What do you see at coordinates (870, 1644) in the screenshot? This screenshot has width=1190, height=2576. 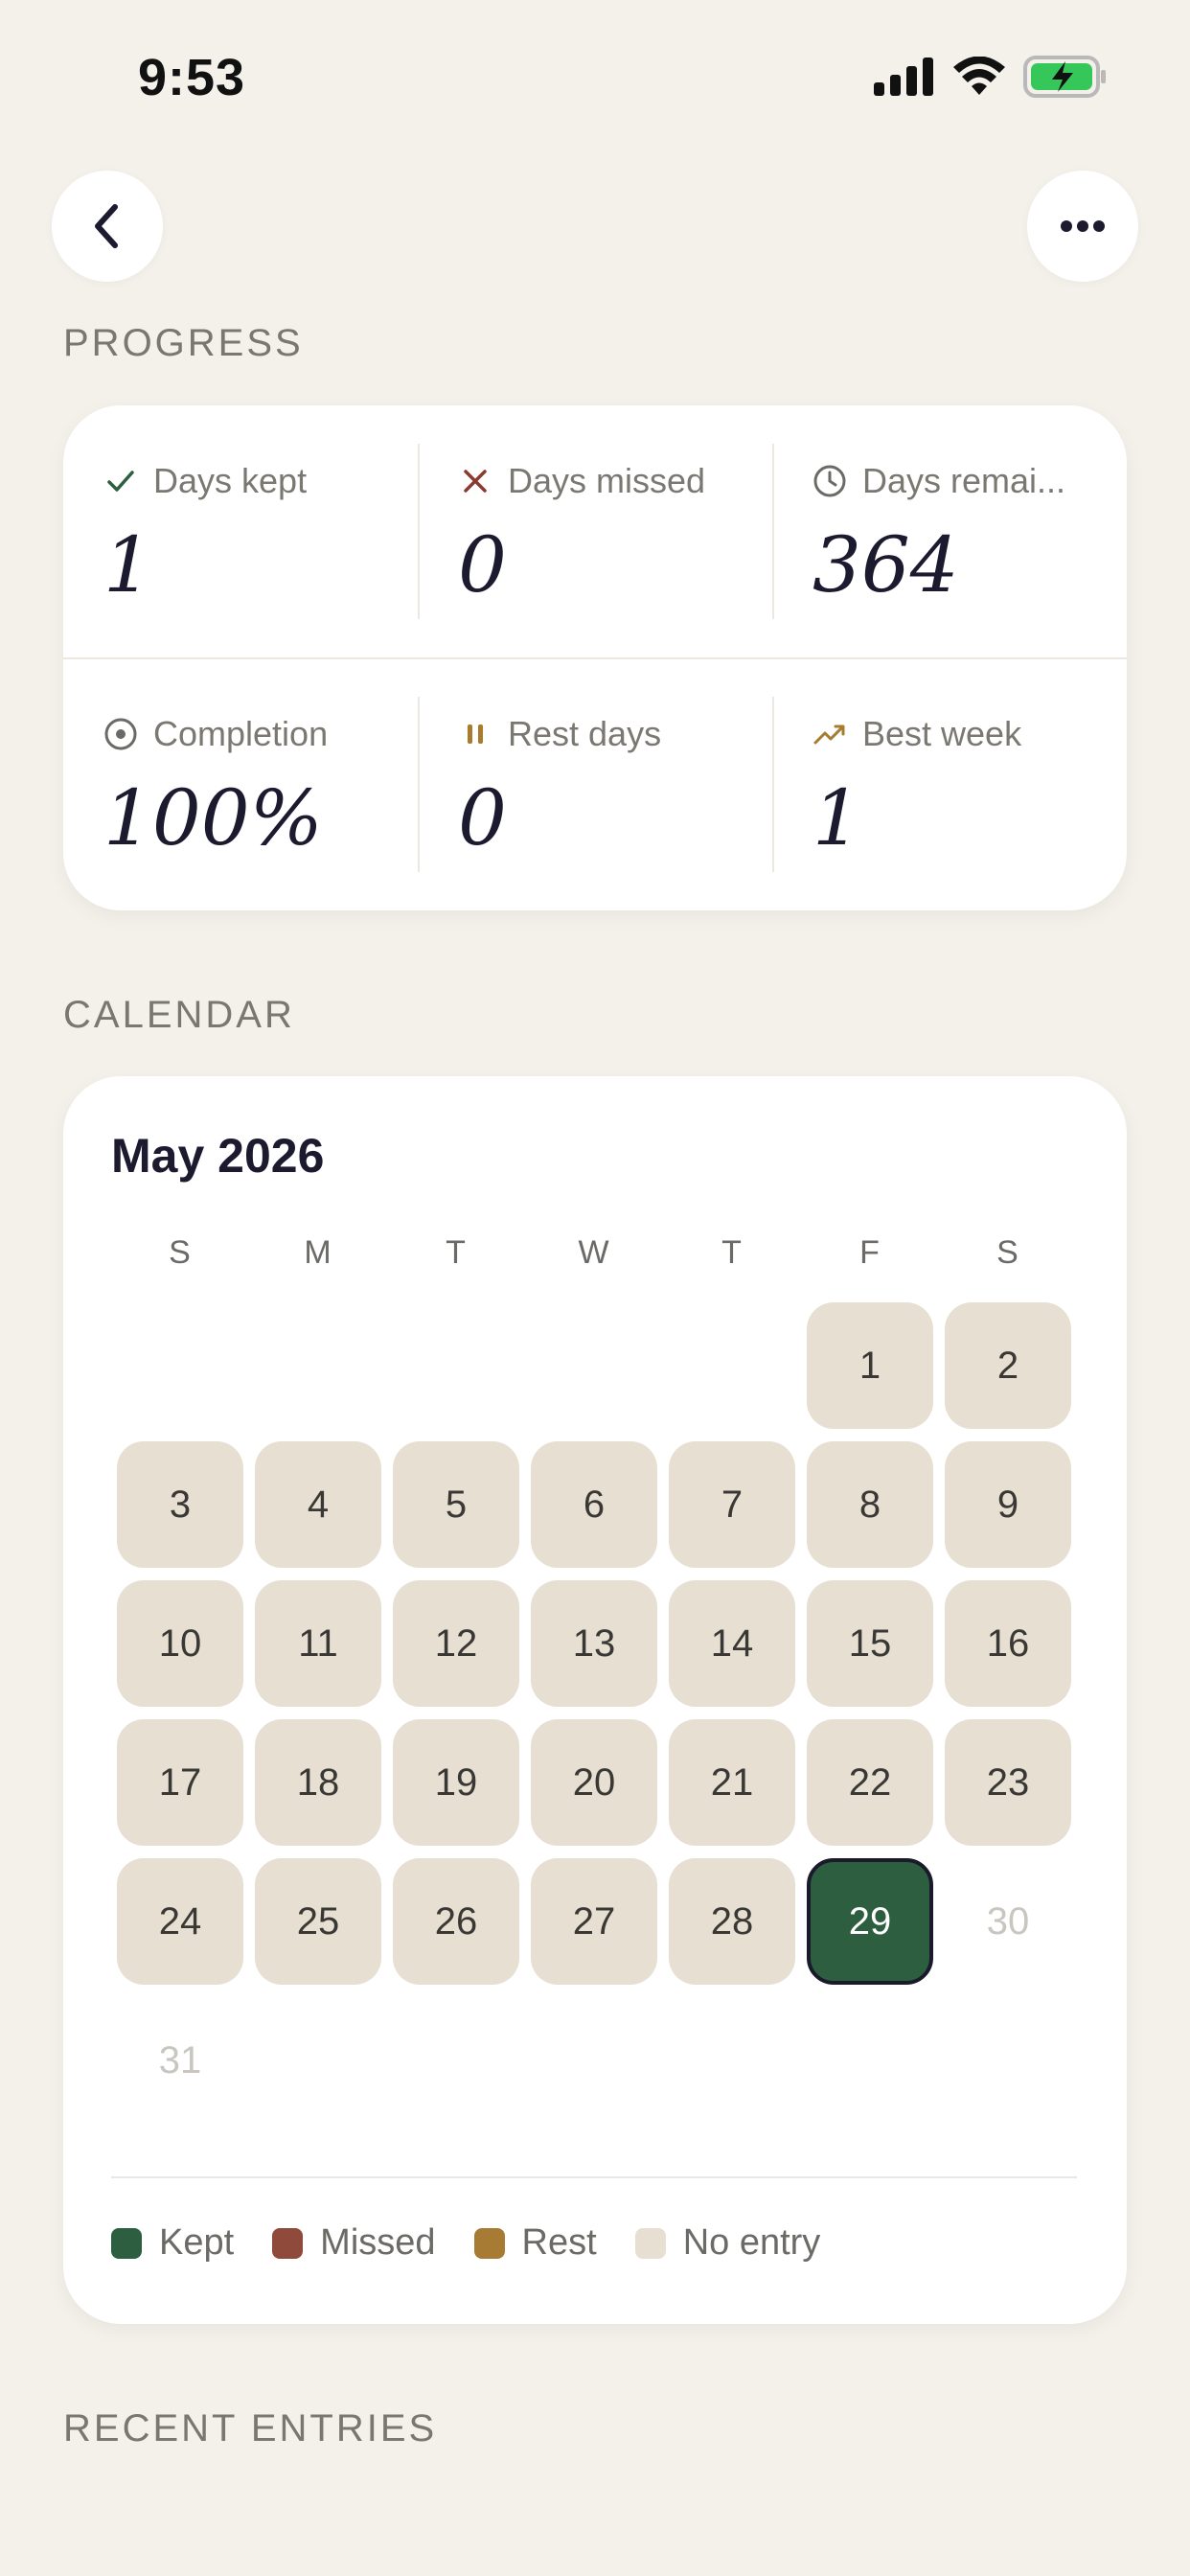 I see `calendar-day-15: 15` at bounding box center [870, 1644].